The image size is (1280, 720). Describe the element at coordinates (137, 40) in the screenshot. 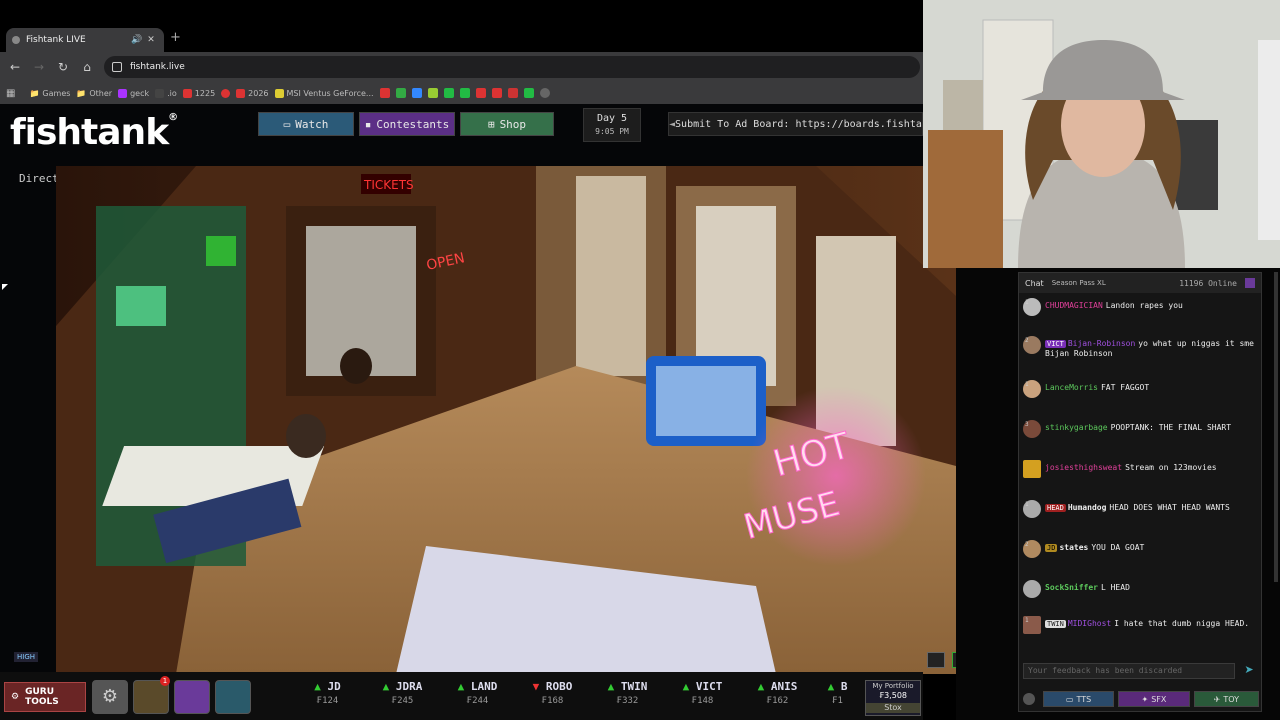

I see `tab-audio-icon: 🔊` at that location.